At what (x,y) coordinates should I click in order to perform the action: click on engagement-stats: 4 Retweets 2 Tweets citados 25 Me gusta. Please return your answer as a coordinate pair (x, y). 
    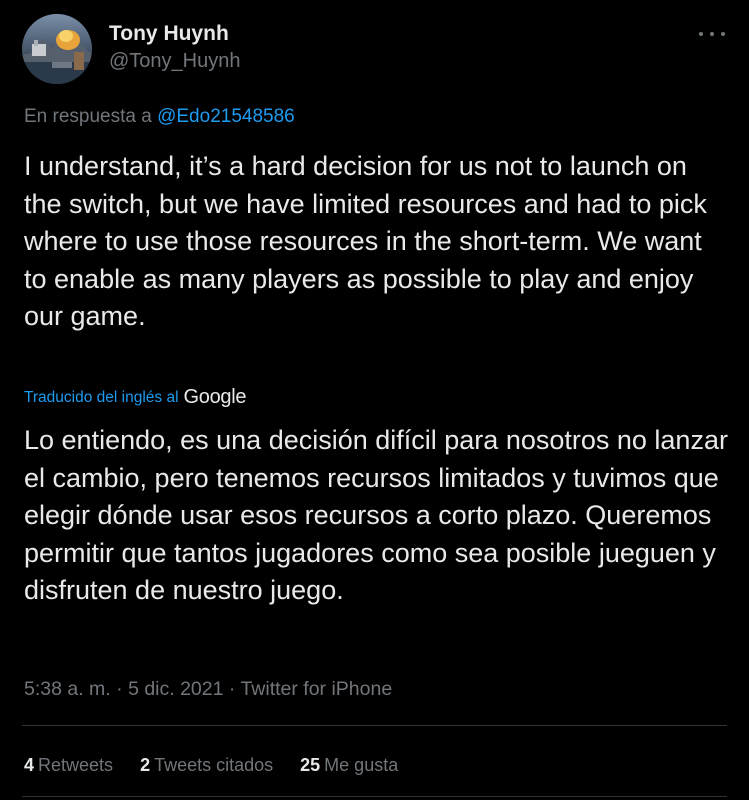
    Looking at the image, I should click on (224, 765).